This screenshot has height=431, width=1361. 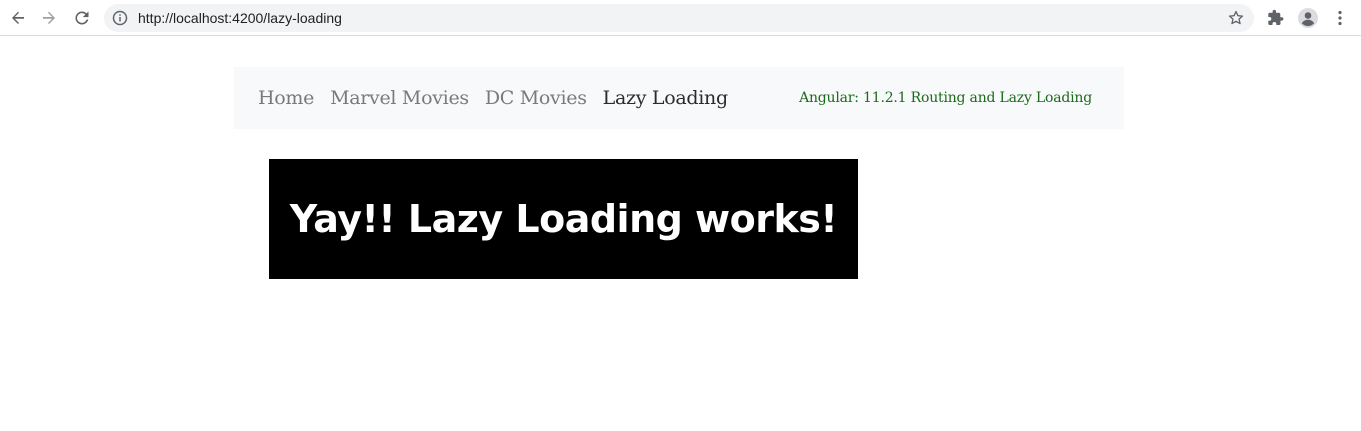 I want to click on avatar-icon, so click(x=1308, y=18).